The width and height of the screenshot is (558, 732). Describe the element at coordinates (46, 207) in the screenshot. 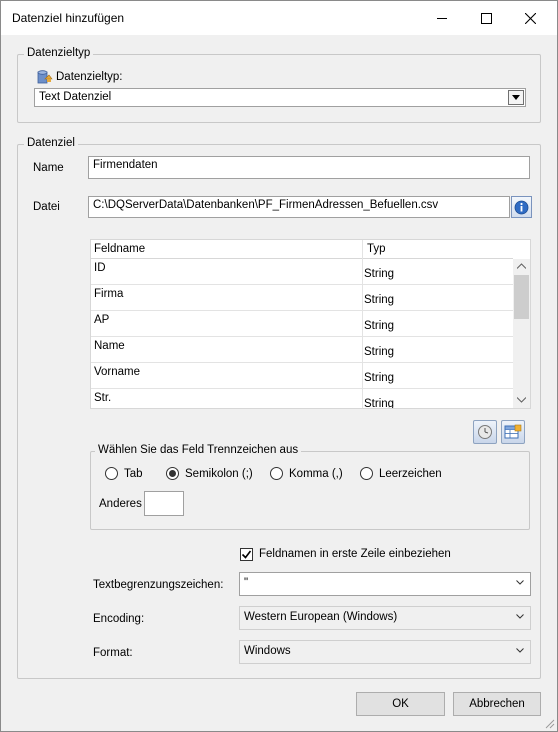

I see `datei-label: Datei` at that location.